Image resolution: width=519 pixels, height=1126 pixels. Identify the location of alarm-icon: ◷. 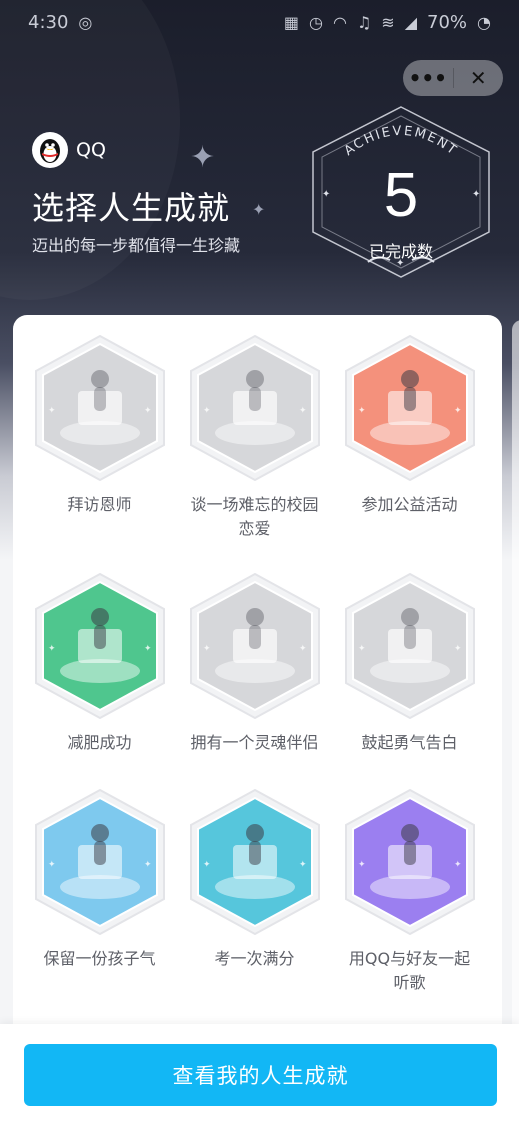
(316, 22).